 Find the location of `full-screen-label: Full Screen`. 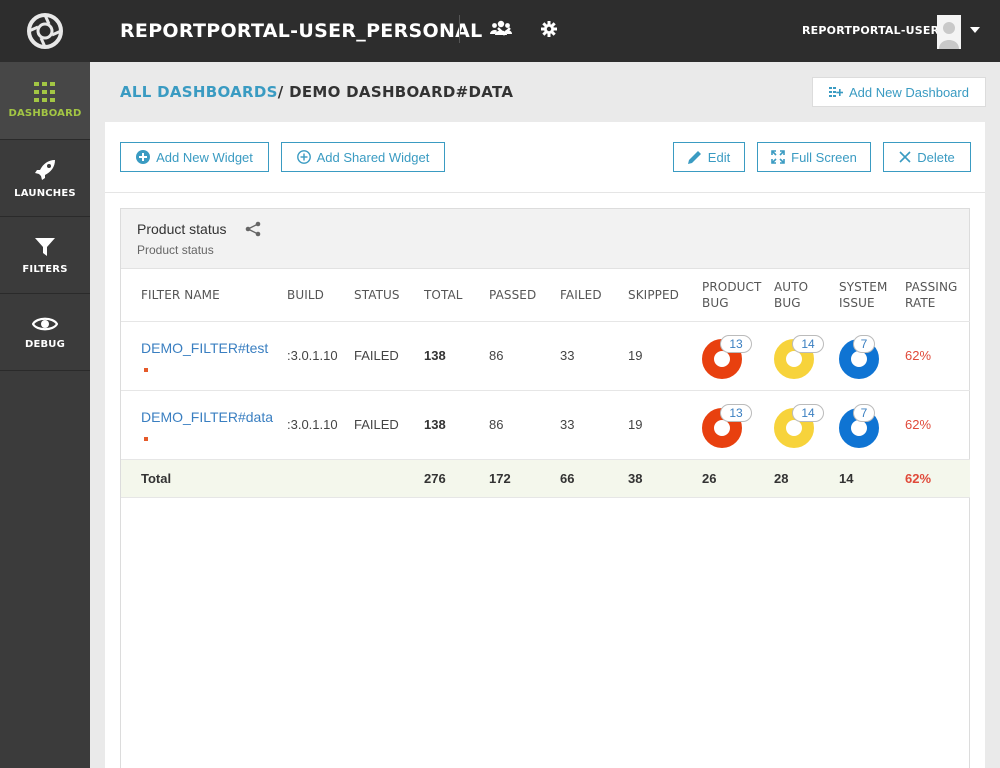

full-screen-label: Full Screen is located at coordinates (824, 157).